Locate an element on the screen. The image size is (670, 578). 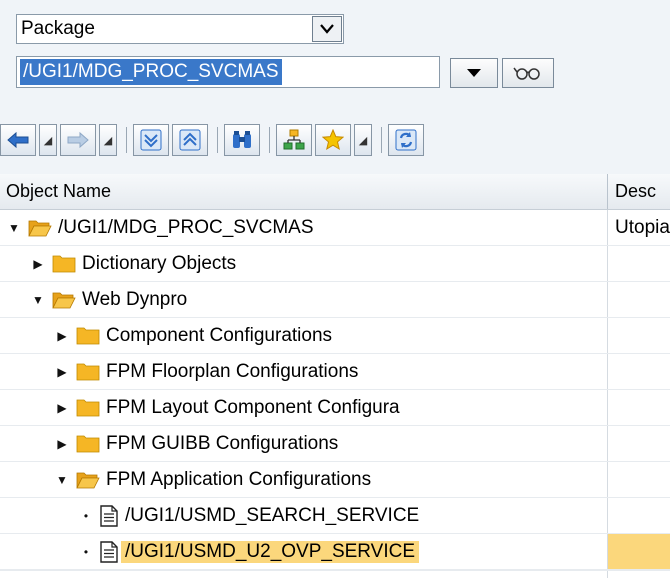
object-name-input: /UGI1/MDG_PROC_SVCMAS is located at coordinates (228, 72).